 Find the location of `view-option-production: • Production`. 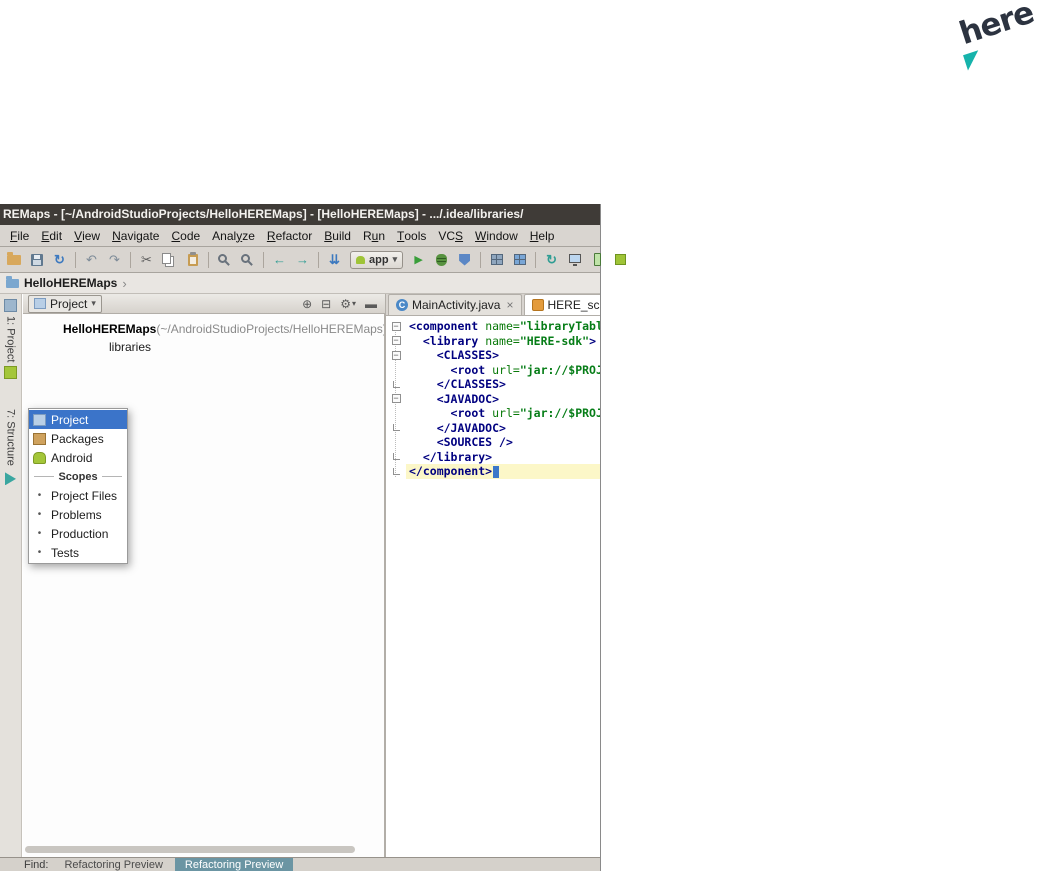

view-option-production: • Production is located at coordinates (78, 533).